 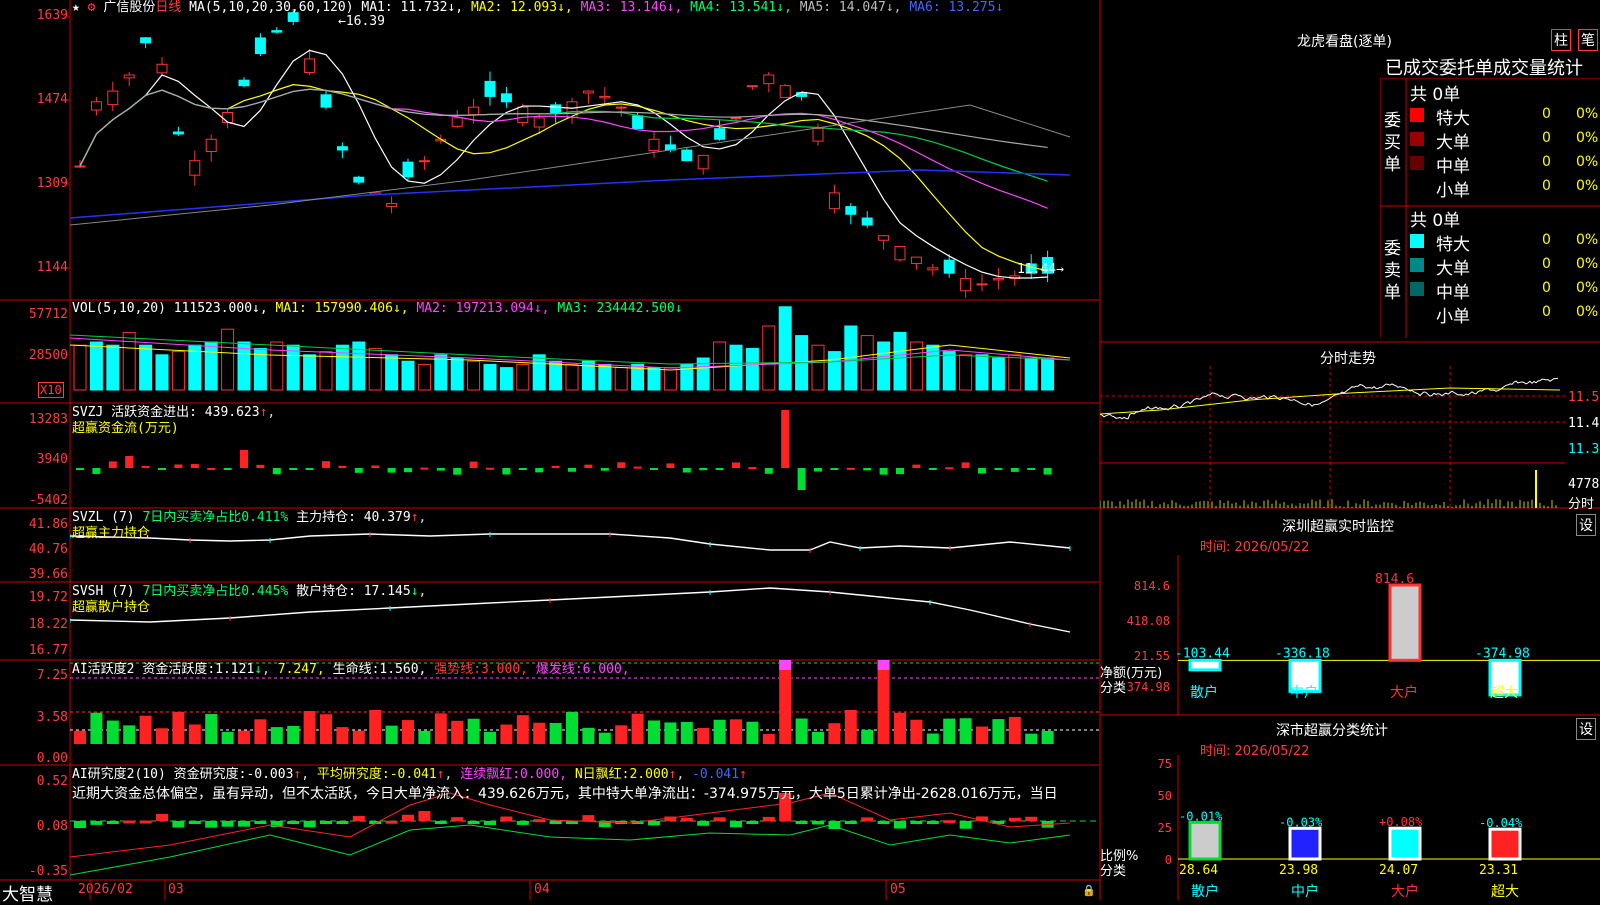 What do you see at coordinates (154, 412) in the screenshot?
I see `svzj-desc: 活跃资金进出:` at bounding box center [154, 412].